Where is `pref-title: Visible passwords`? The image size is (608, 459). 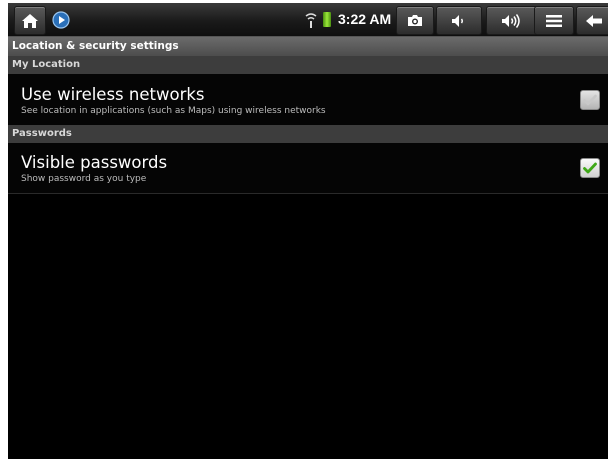 pref-title: Visible passwords is located at coordinates (94, 162).